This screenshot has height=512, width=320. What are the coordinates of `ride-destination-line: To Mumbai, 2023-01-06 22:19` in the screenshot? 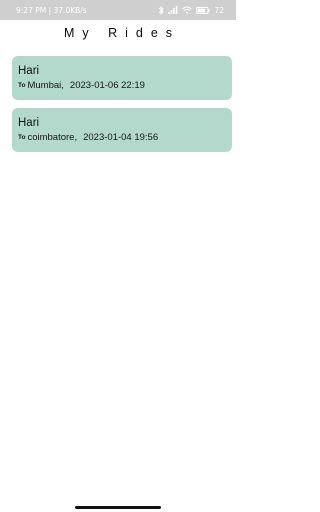 It's located at (125, 86).